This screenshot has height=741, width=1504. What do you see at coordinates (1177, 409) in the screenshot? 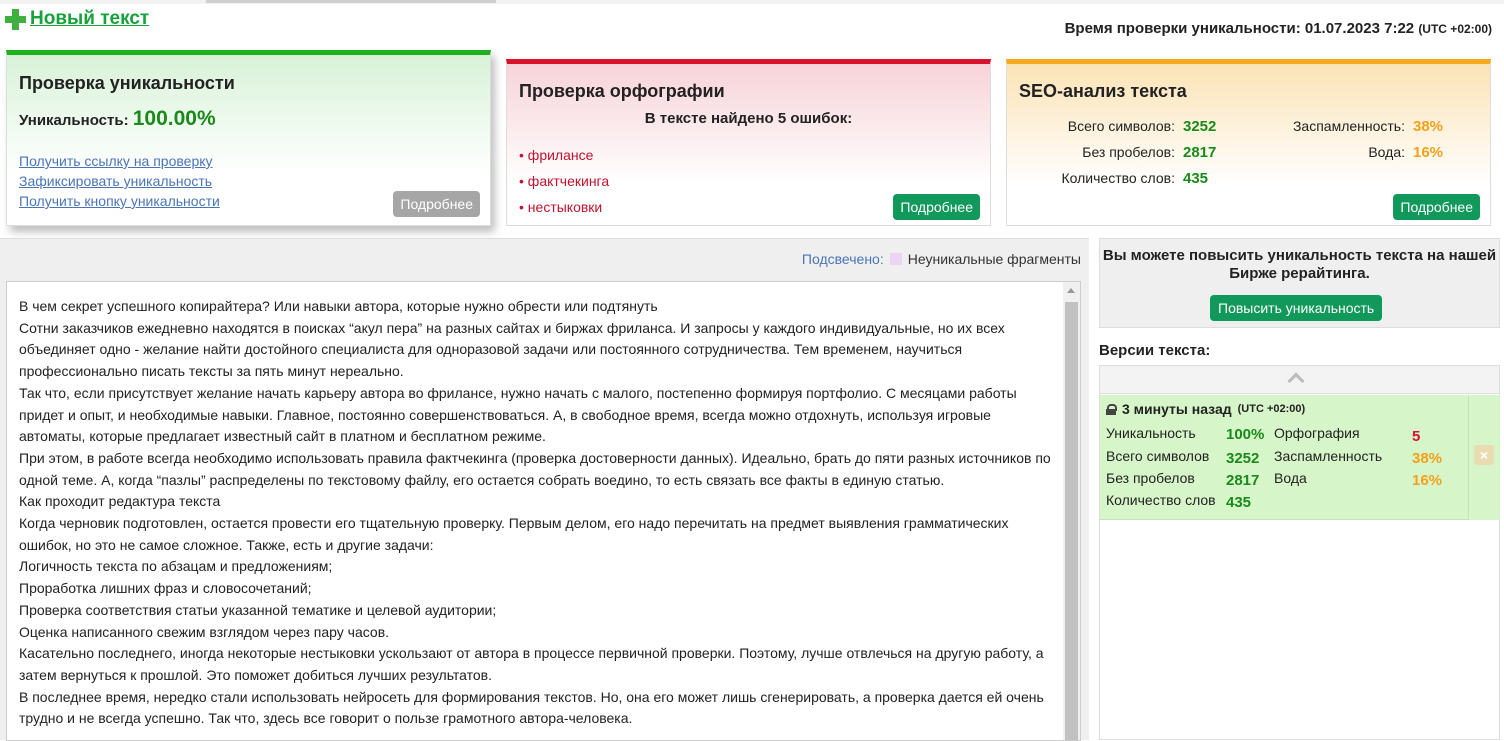
I see `version-time: 3 минуты назад` at bounding box center [1177, 409].